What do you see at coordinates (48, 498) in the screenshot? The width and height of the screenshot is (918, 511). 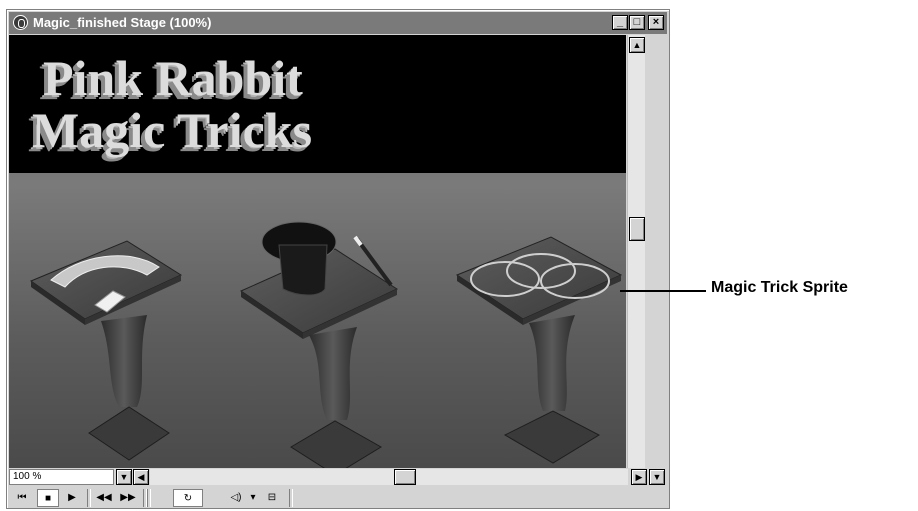 I see `stop-icon: ■` at bounding box center [48, 498].